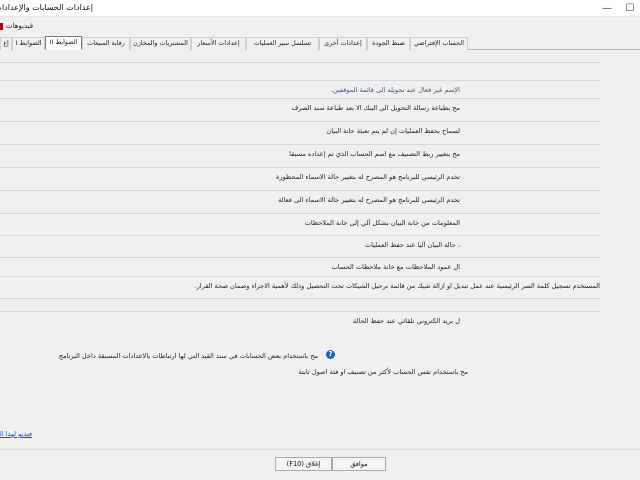 The width and height of the screenshot is (640, 480). What do you see at coordinates (330, 354) in the screenshot?
I see `question-circle-icon: ?` at bounding box center [330, 354].